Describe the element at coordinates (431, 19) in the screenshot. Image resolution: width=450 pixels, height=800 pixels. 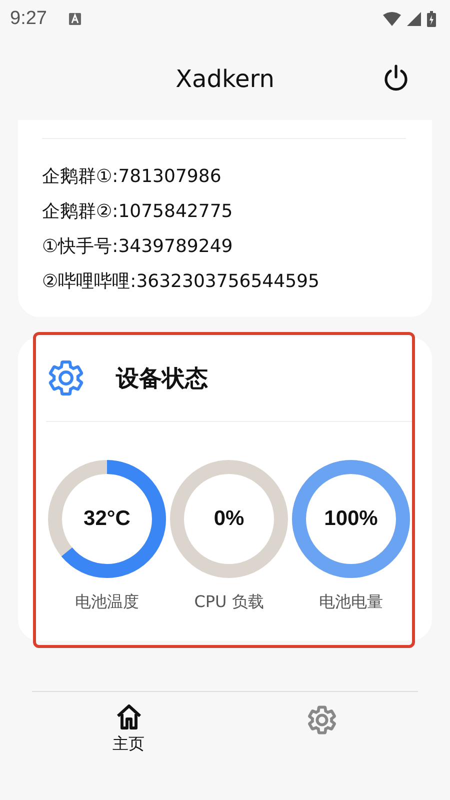
I see `battery-icon` at that location.